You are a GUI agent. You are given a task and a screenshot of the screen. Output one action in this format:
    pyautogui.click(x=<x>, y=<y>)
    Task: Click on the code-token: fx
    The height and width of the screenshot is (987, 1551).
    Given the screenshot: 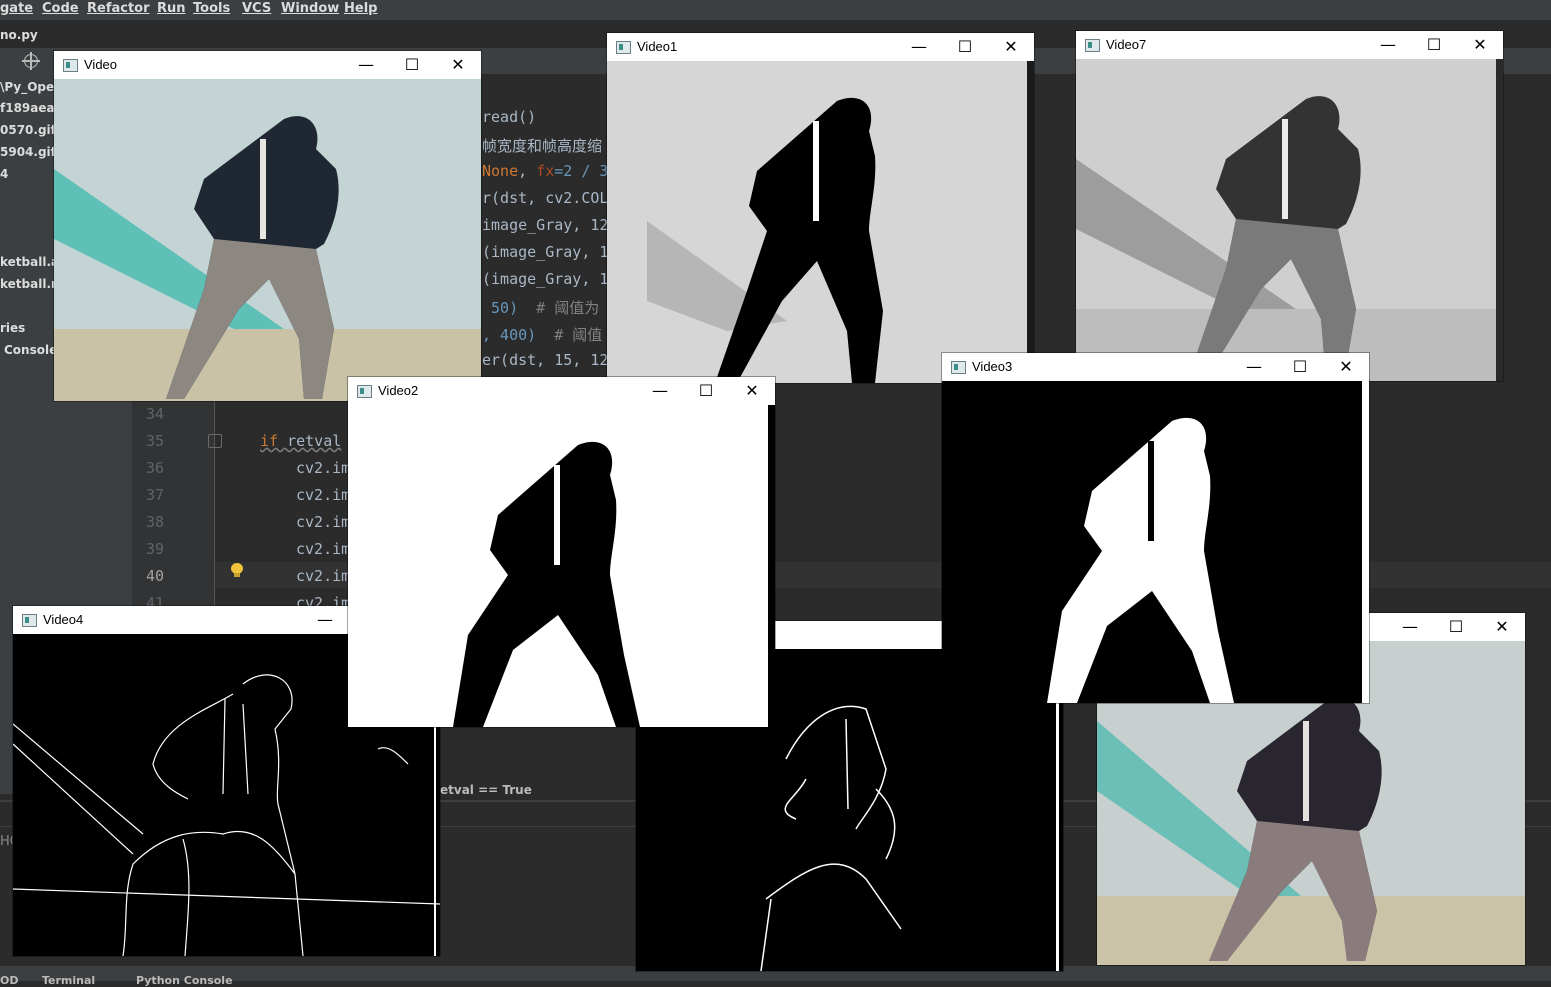 What is the action you would take?
    pyautogui.click(x=545, y=171)
    